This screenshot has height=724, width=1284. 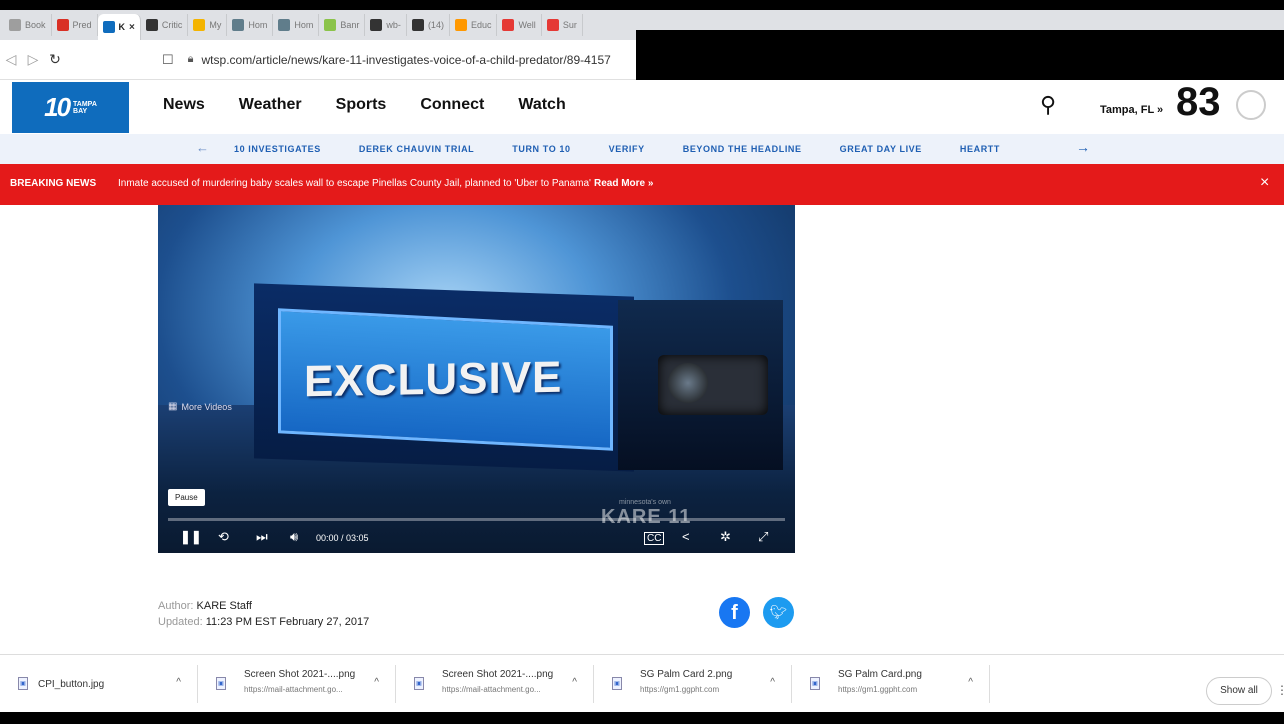 What do you see at coordinates (11, 59) in the screenshot?
I see `back-icon: ◁` at bounding box center [11, 59].